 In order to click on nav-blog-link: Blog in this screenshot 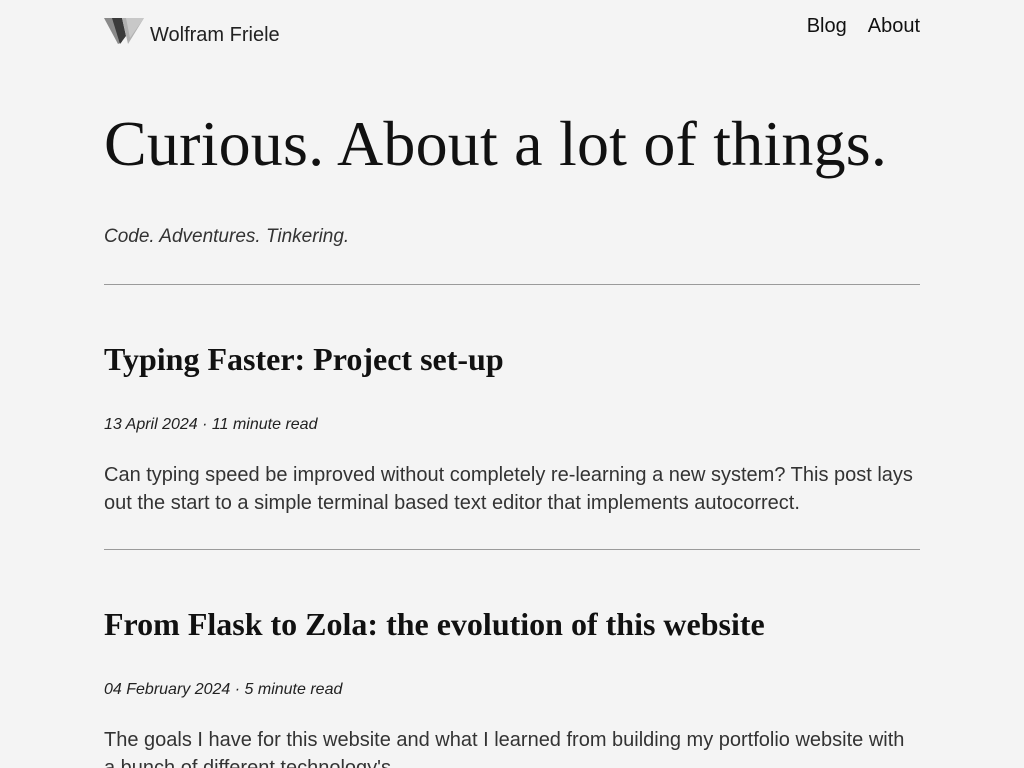, I will do `click(827, 26)`.